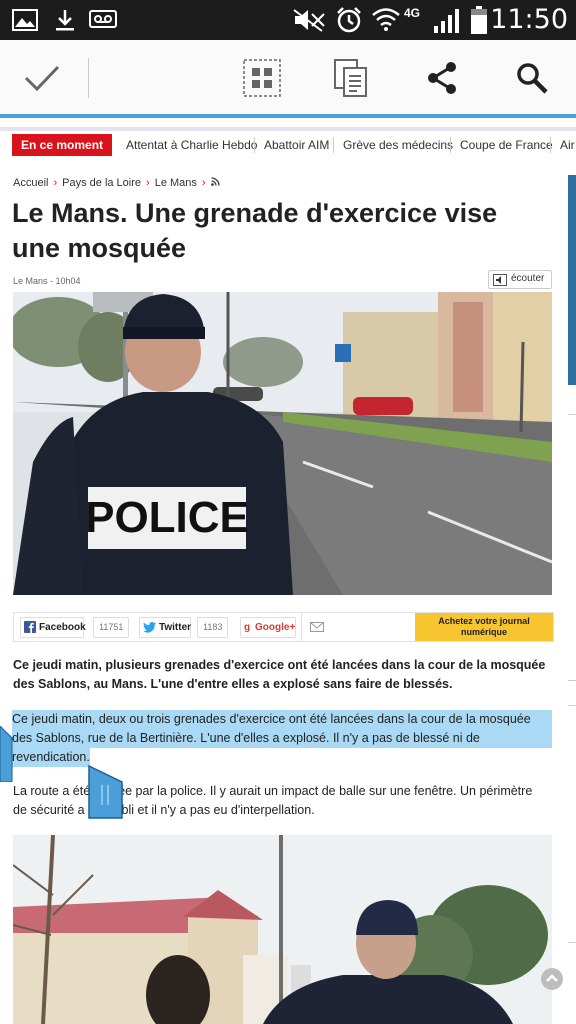 Image resolution: width=576 pixels, height=1024 pixels. I want to click on search-button, so click(532, 78).